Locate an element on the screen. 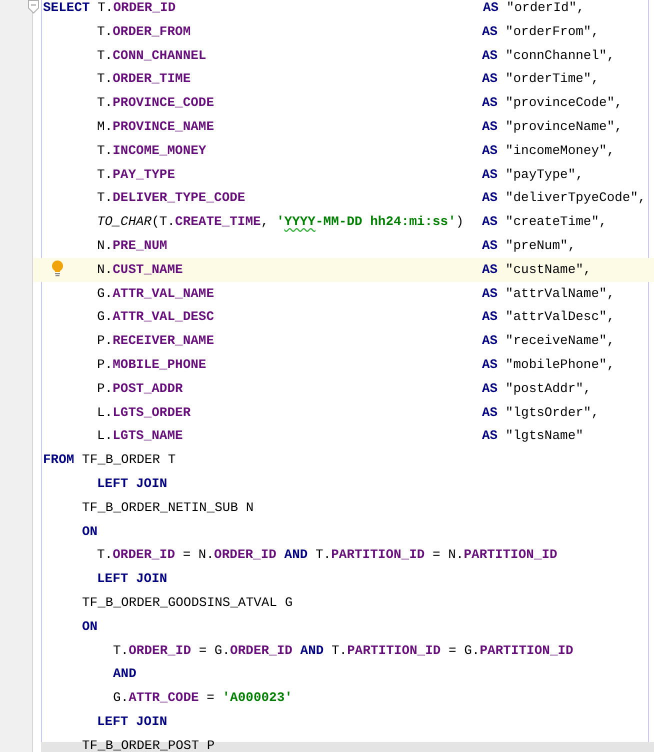 This screenshot has width=654, height=752. code-line: G.ATTR_VAL_DESC AS "attrValDesc", is located at coordinates (356, 317).